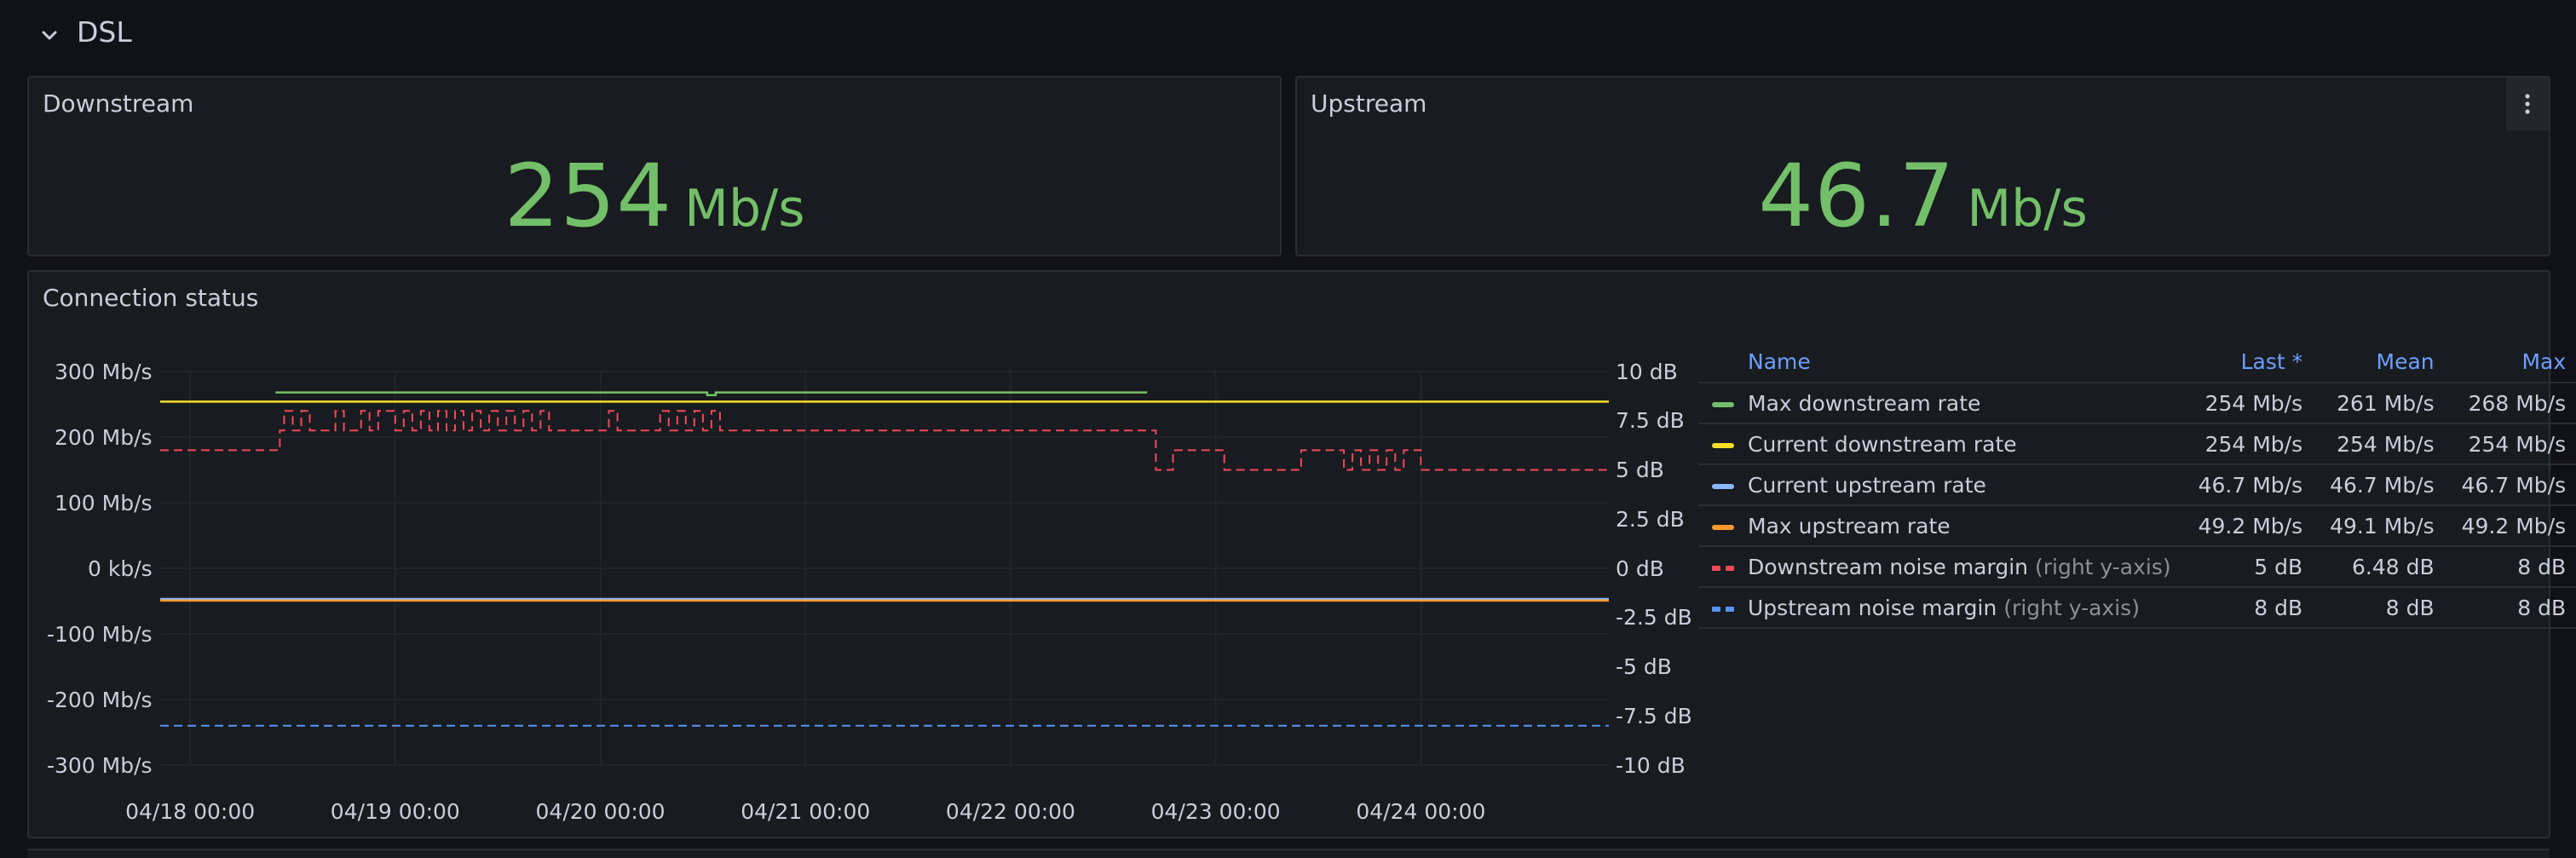 Image resolution: width=2576 pixels, height=858 pixels. I want to click on x-tick-label: 04/24 00:00, so click(1421, 811).